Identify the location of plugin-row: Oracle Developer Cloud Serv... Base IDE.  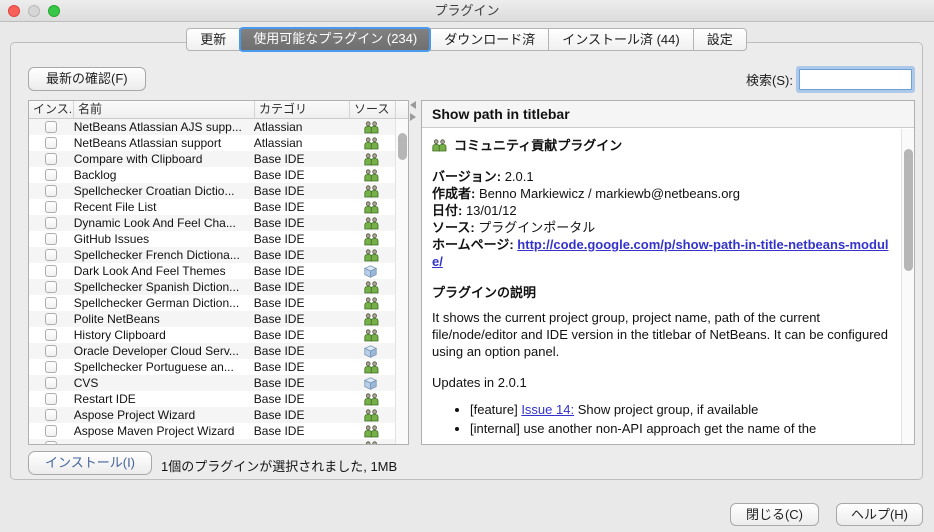
(212, 351).